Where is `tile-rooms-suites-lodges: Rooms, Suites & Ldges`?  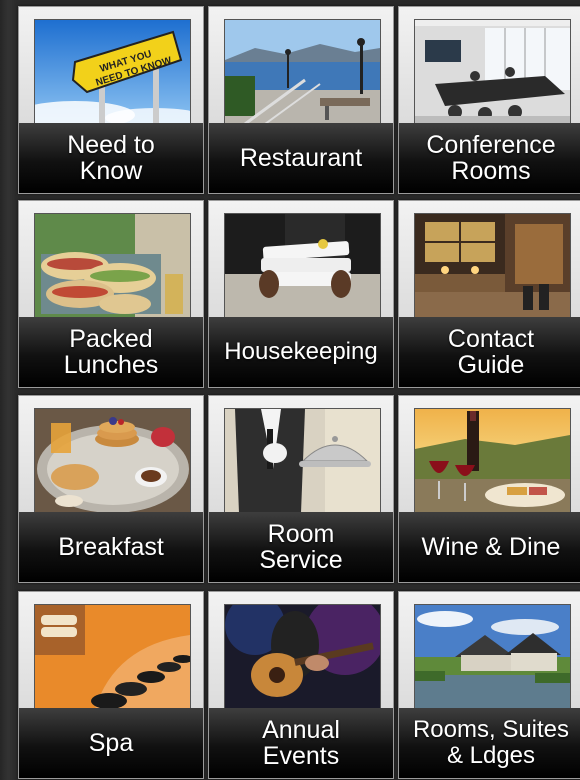 tile-rooms-suites-lodges: Rooms, Suites & Ldges is located at coordinates (489, 685).